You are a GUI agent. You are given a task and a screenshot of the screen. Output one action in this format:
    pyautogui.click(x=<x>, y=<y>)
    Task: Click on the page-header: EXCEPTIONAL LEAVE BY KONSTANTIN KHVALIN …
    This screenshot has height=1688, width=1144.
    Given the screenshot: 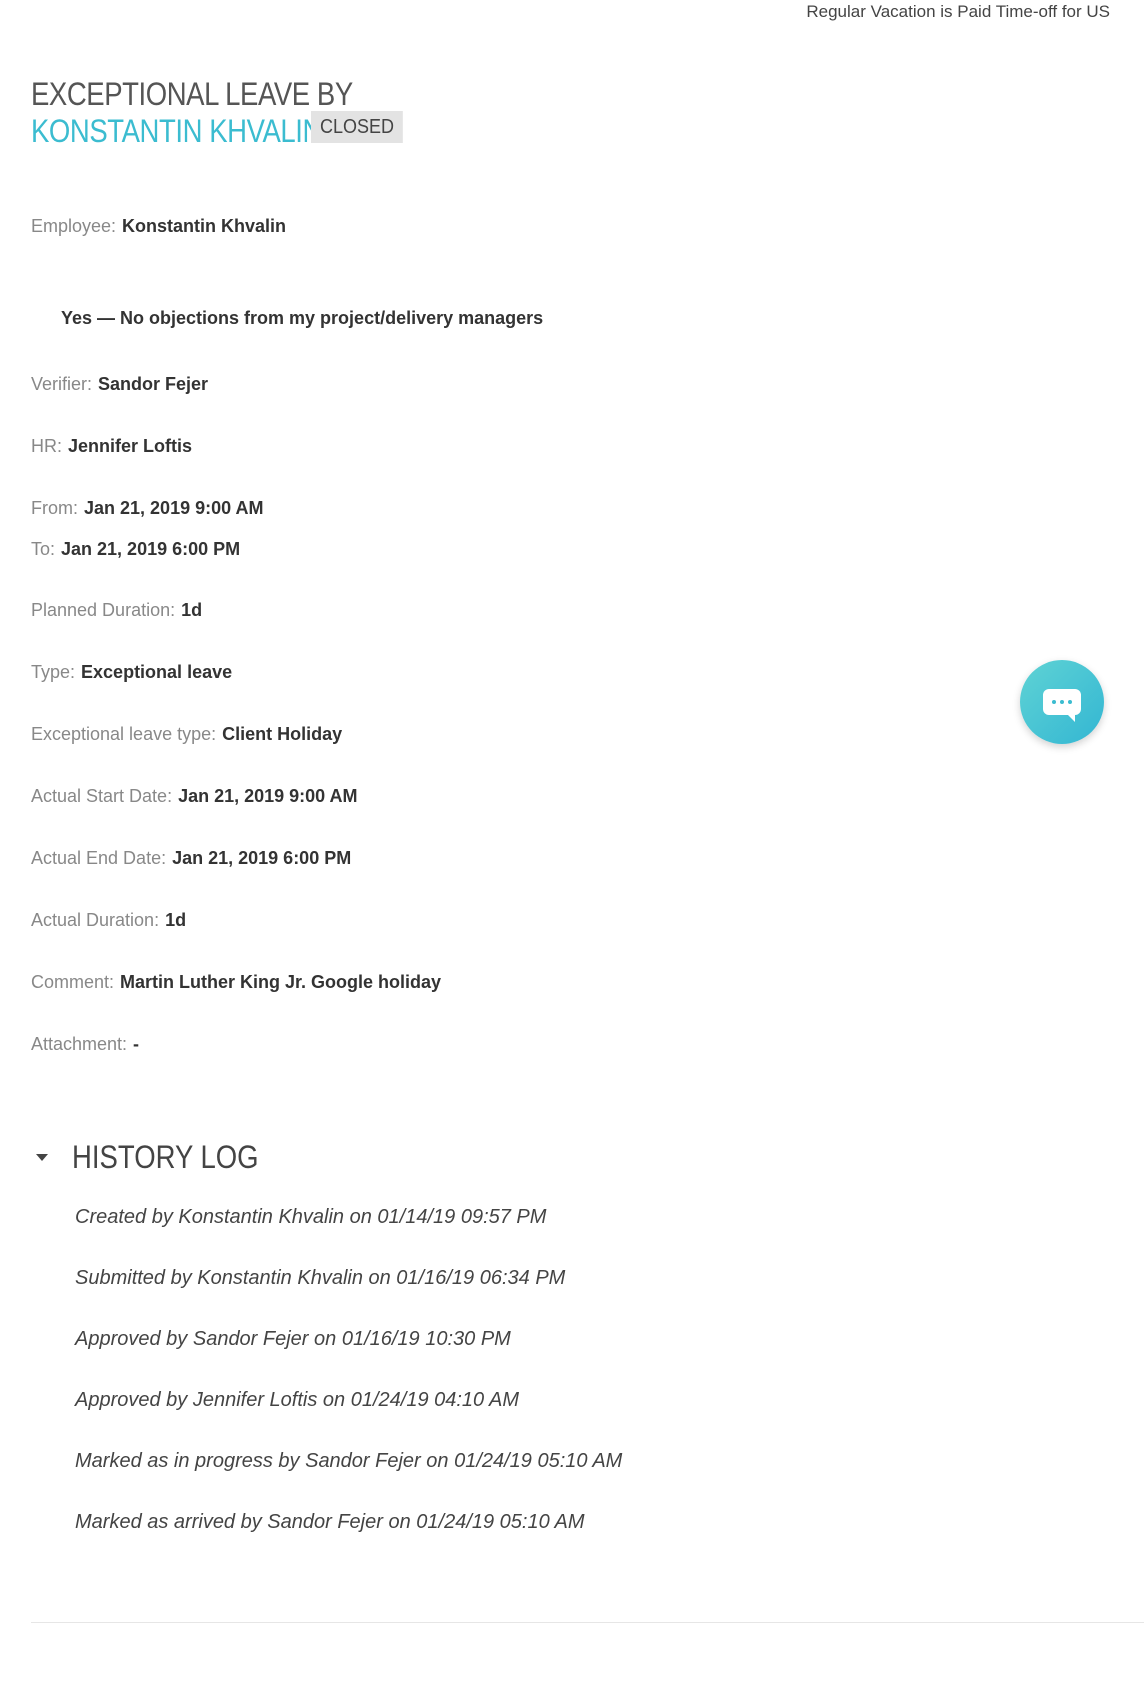 What is the action you would take?
    pyautogui.click(x=222, y=113)
    